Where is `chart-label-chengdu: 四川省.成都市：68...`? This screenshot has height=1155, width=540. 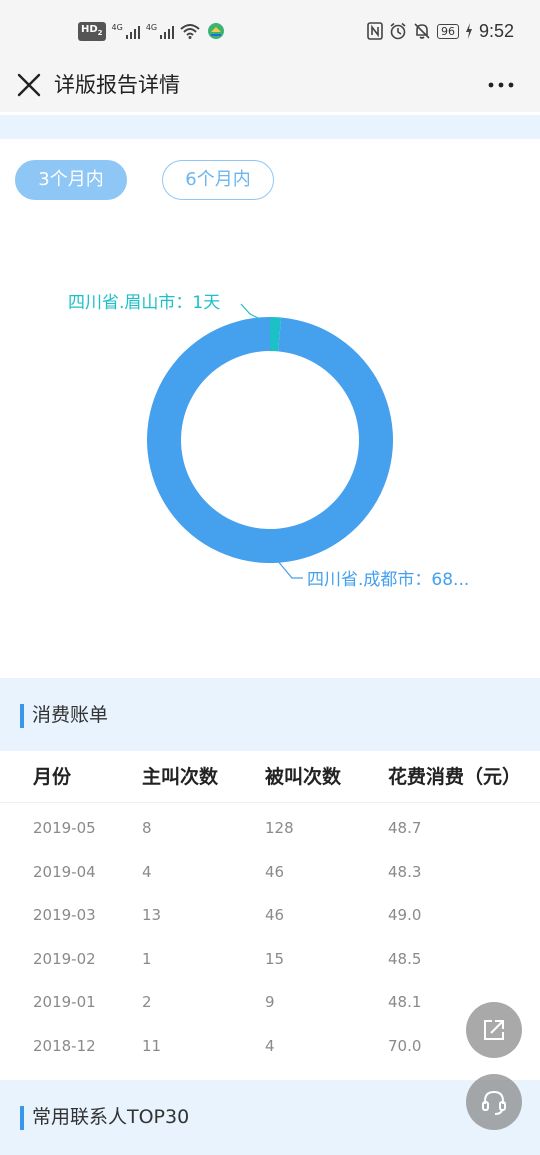 chart-label-chengdu: 四川省.成都市：68... is located at coordinates (388, 580).